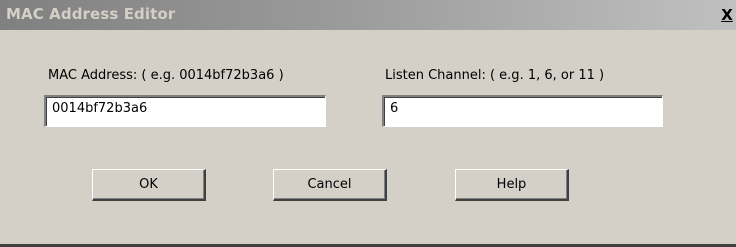 This screenshot has height=247, width=736. What do you see at coordinates (149, 185) in the screenshot?
I see `ok-button: OK` at bounding box center [149, 185].